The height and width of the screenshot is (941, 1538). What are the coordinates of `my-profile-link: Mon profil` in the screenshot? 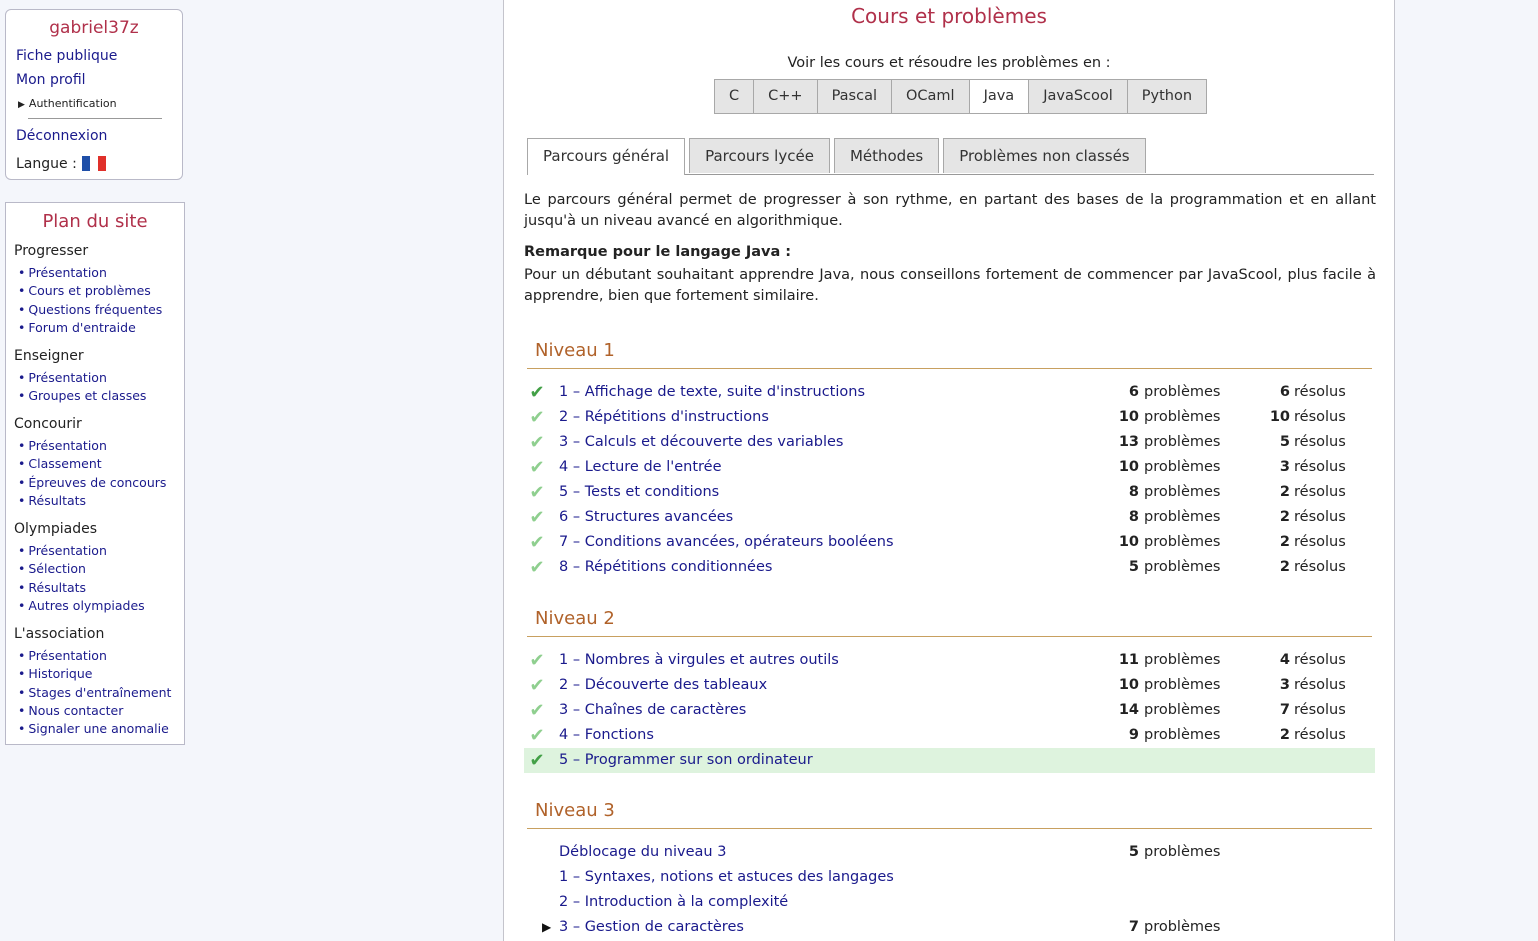 It's located at (51, 80).